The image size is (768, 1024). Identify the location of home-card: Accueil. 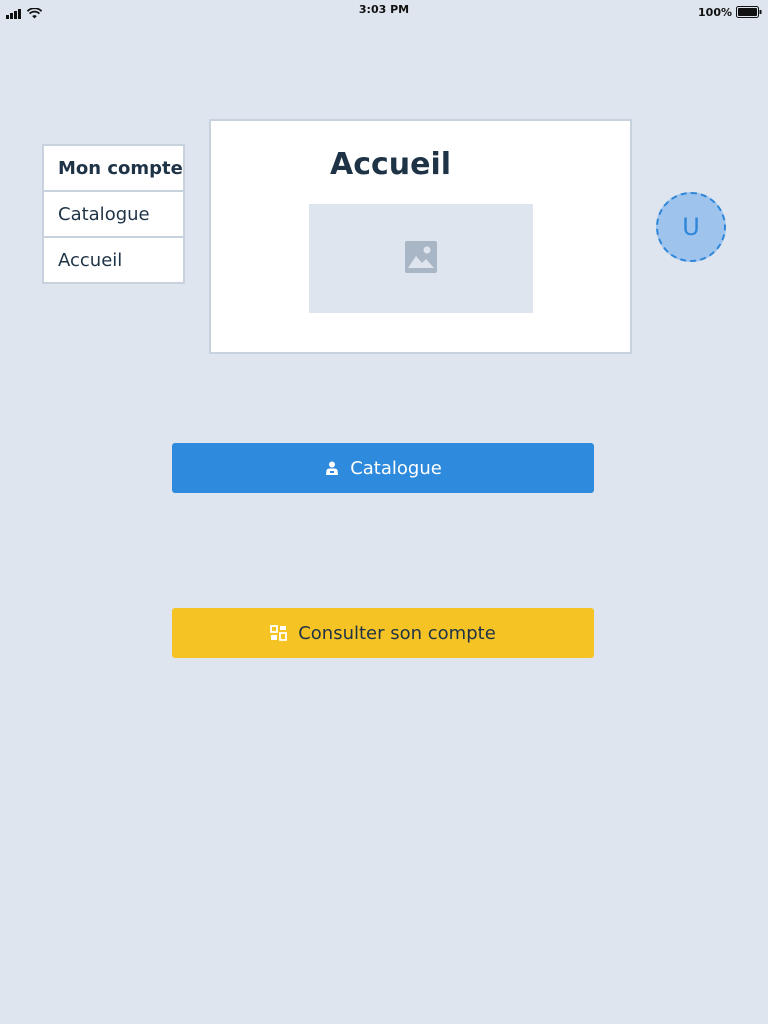
(420, 236).